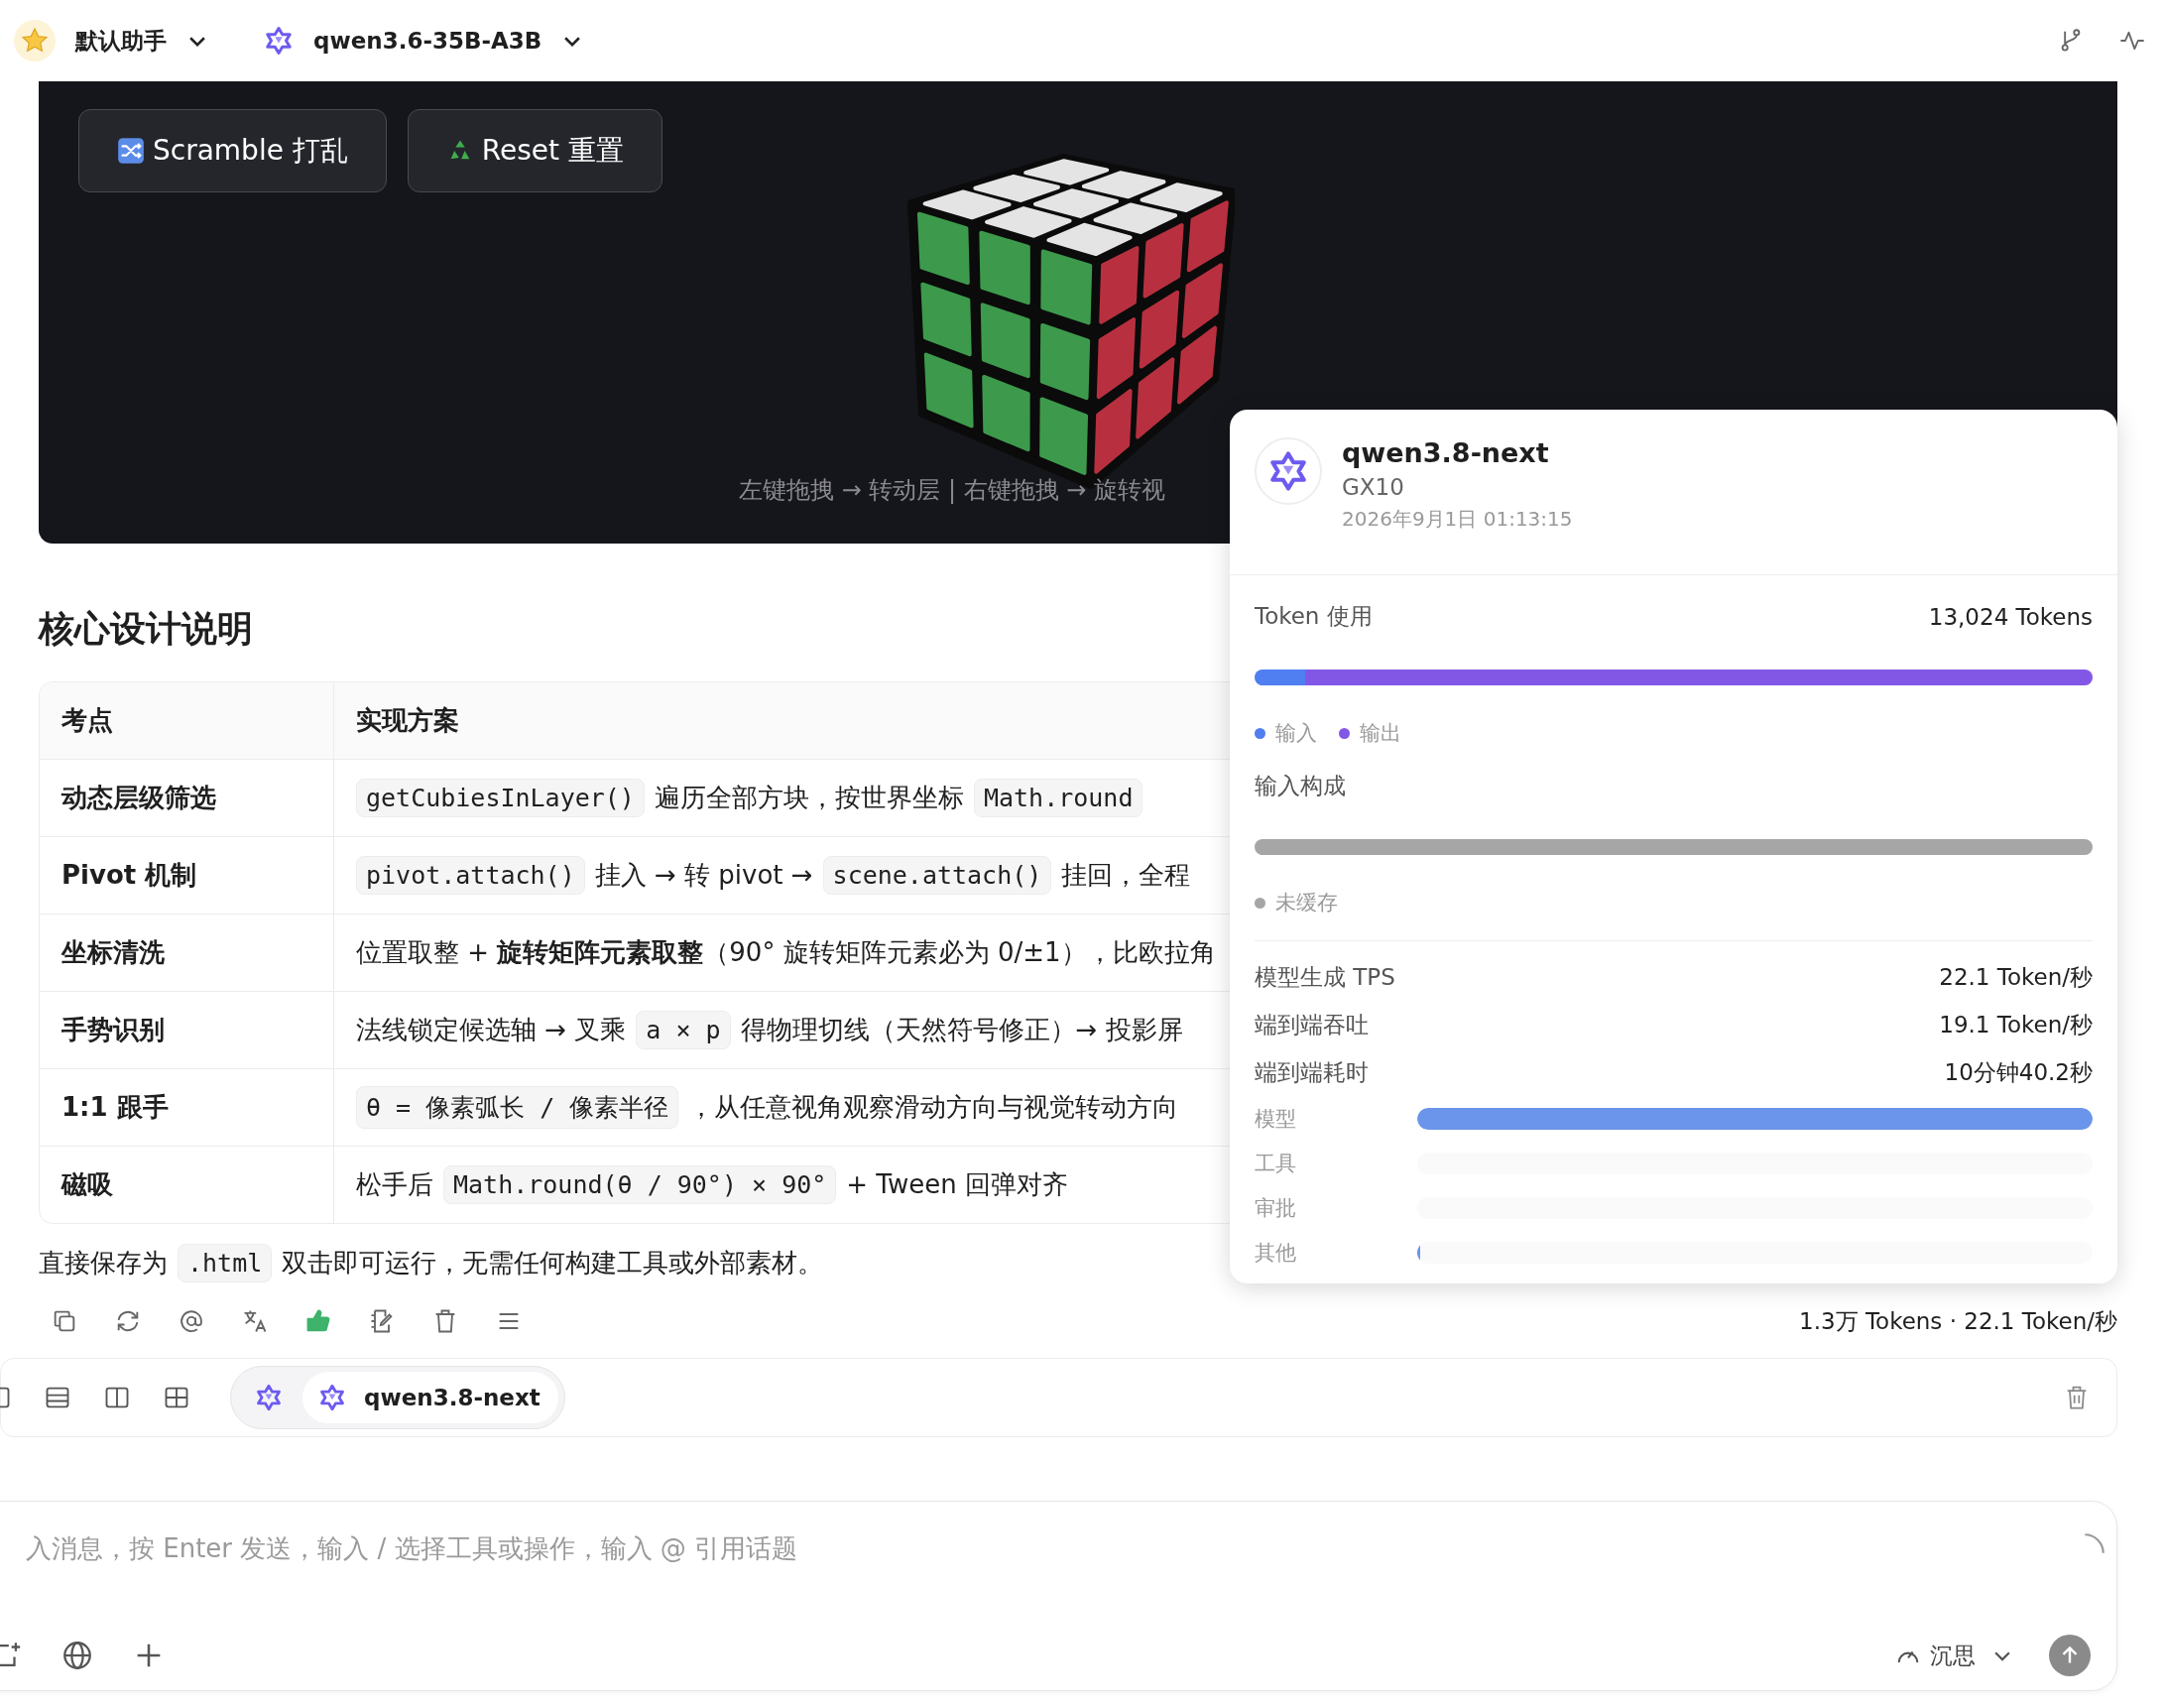 This screenshot has width=2164, height=1708. Describe the element at coordinates (146, 629) in the screenshot. I see `section-title: 核心设计说明` at that location.